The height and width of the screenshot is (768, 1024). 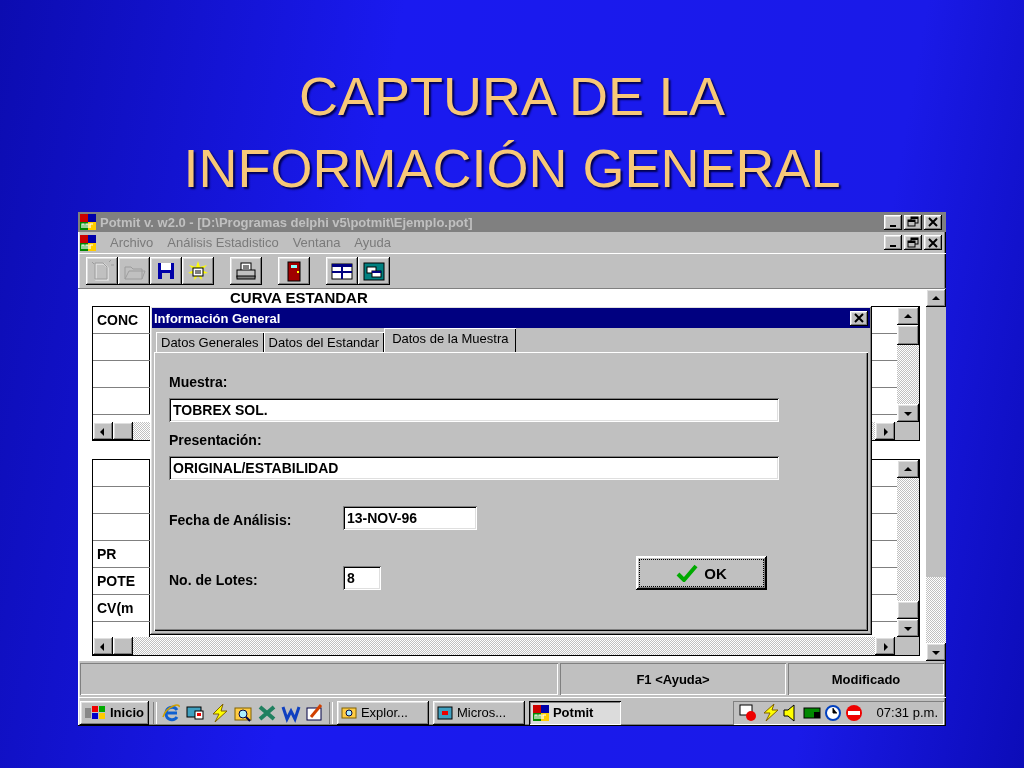 I want to click on start-button: Inicio, so click(x=114, y=712).